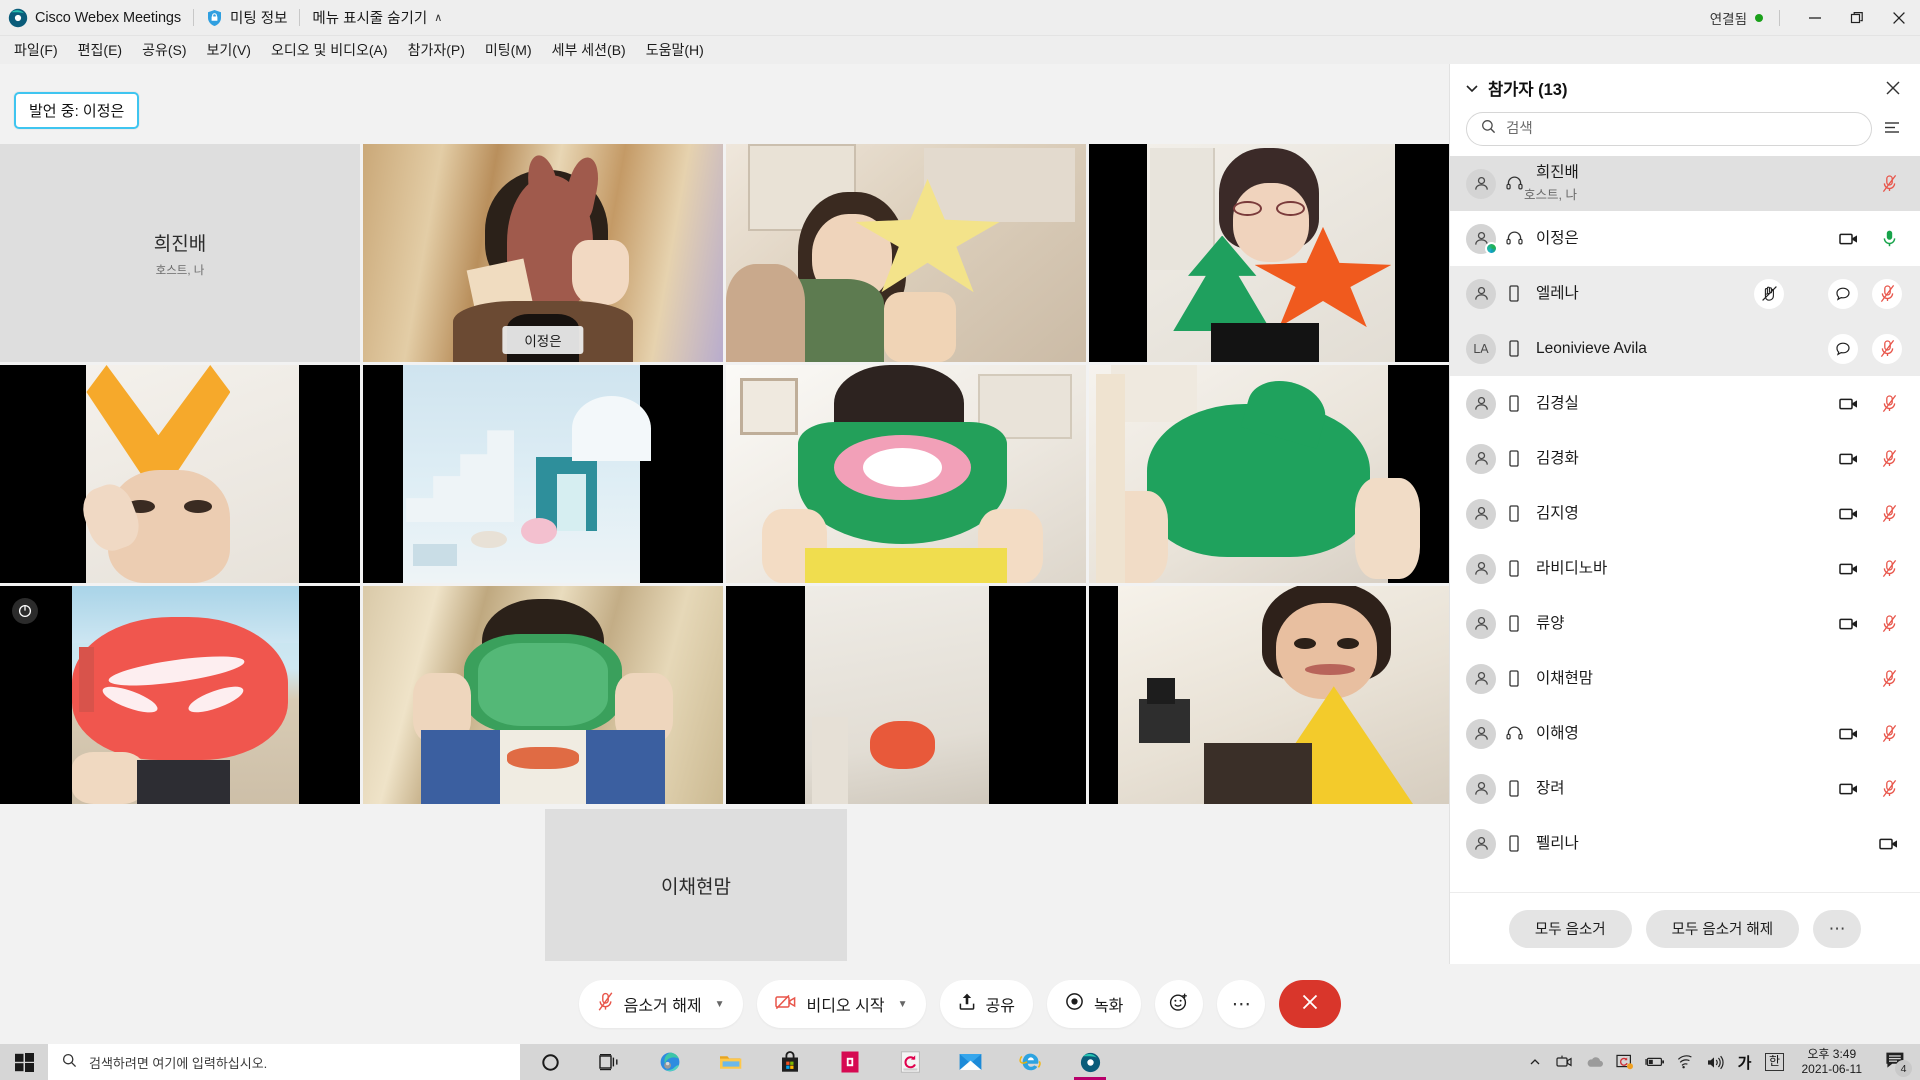 Image resolution: width=1920 pixels, height=1080 pixels. Describe the element at coordinates (329, 50) in the screenshot. I see `menu-audio-video: 오디오 및 비디오(A)` at that location.